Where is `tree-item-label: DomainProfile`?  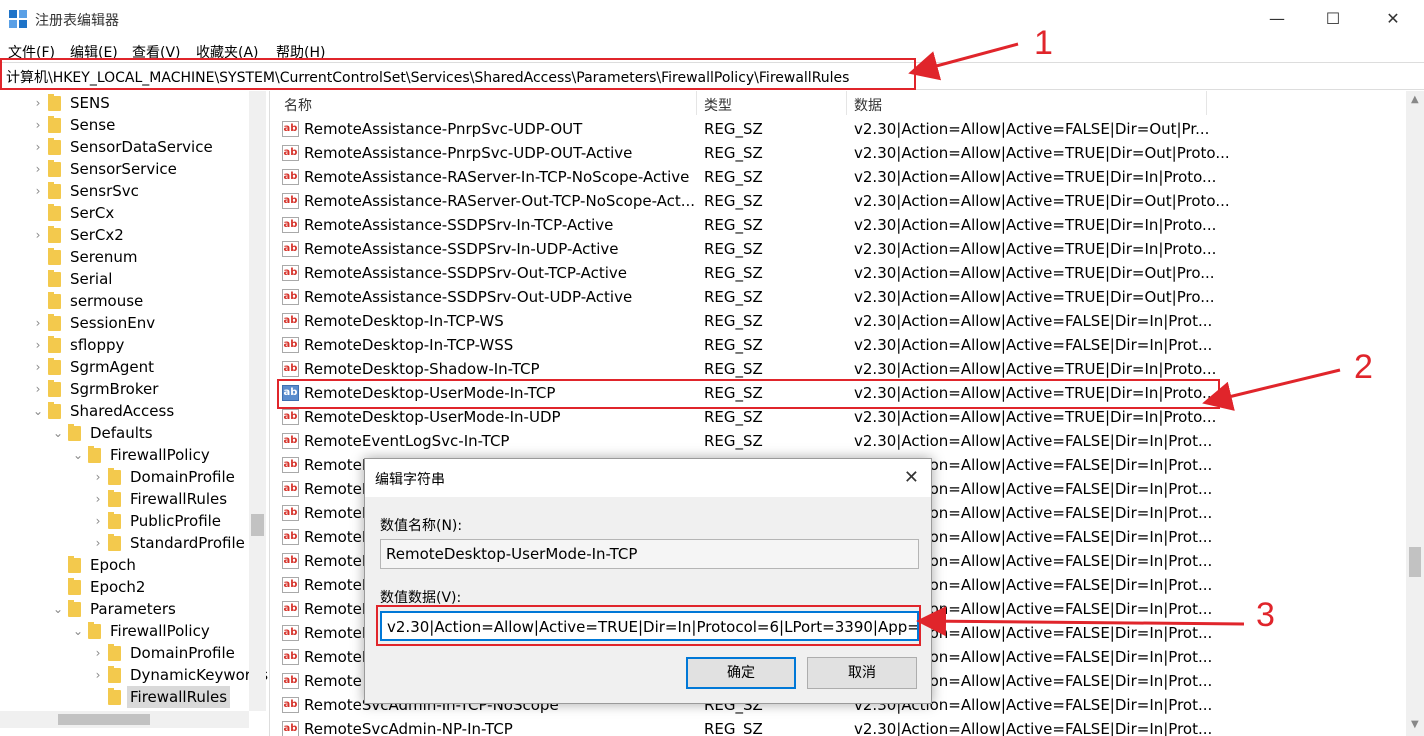 tree-item-label: DomainProfile is located at coordinates (182, 653).